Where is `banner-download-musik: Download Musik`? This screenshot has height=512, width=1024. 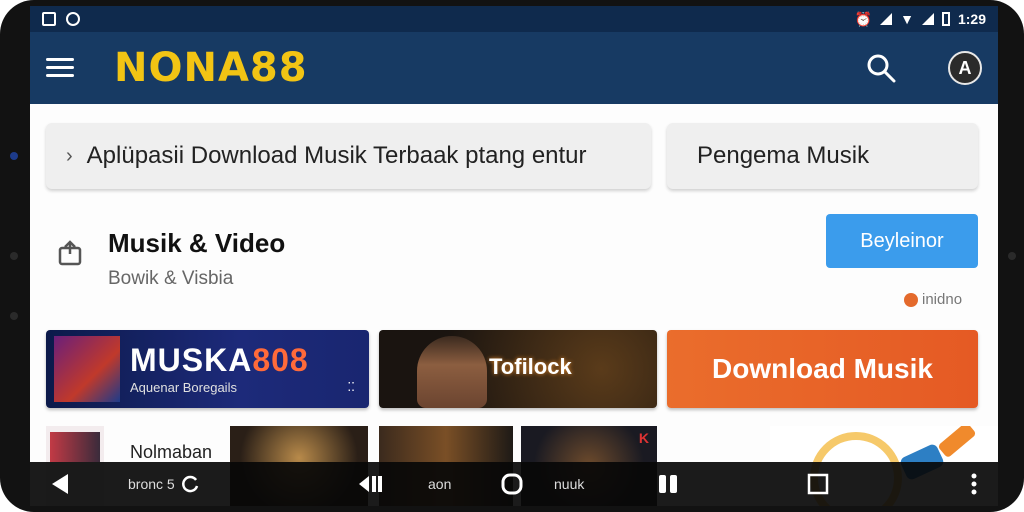 banner-download-musik: Download Musik is located at coordinates (822, 369).